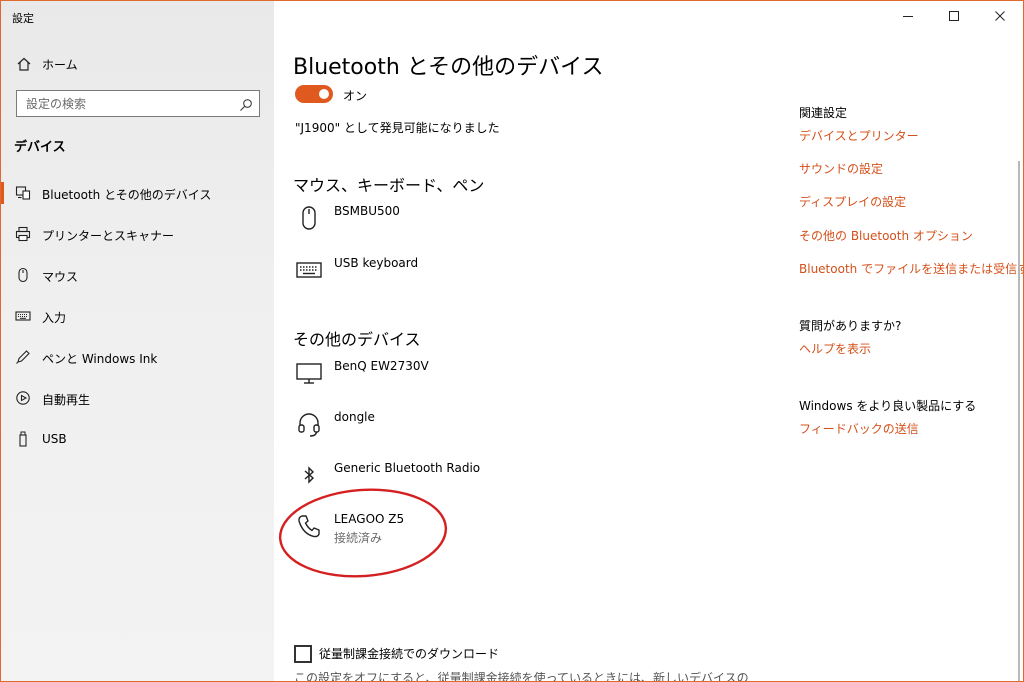 The height and width of the screenshot is (682, 1024). I want to click on selected-indicator, so click(2, 193).